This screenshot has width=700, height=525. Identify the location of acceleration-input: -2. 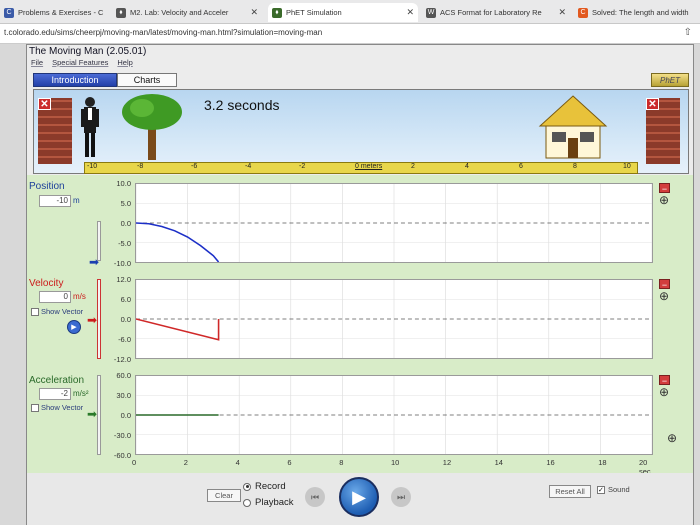
(55, 394).